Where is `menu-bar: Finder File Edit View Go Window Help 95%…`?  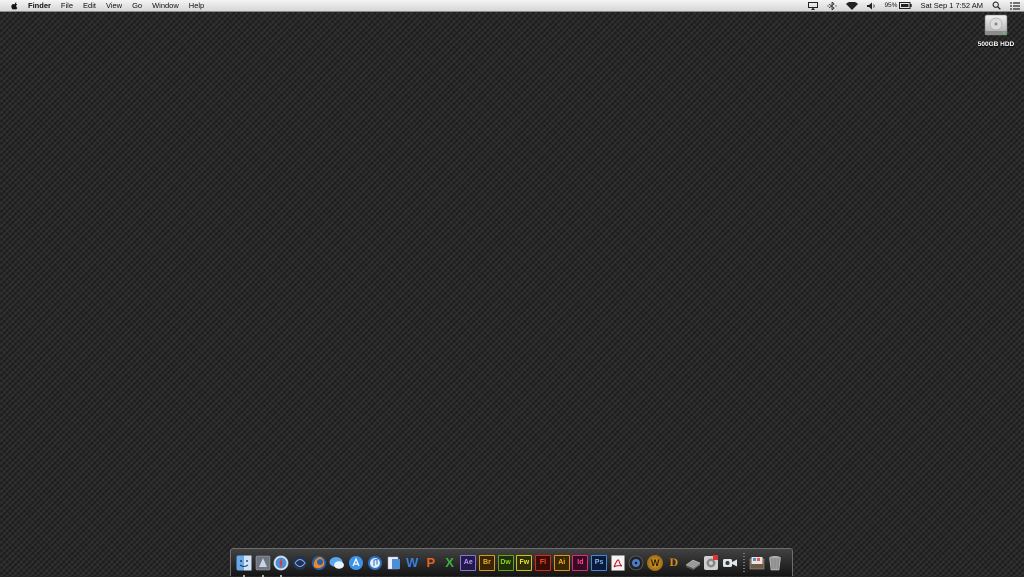
menu-bar: Finder File Edit View Go Window Help 95%… is located at coordinates (512, 6).